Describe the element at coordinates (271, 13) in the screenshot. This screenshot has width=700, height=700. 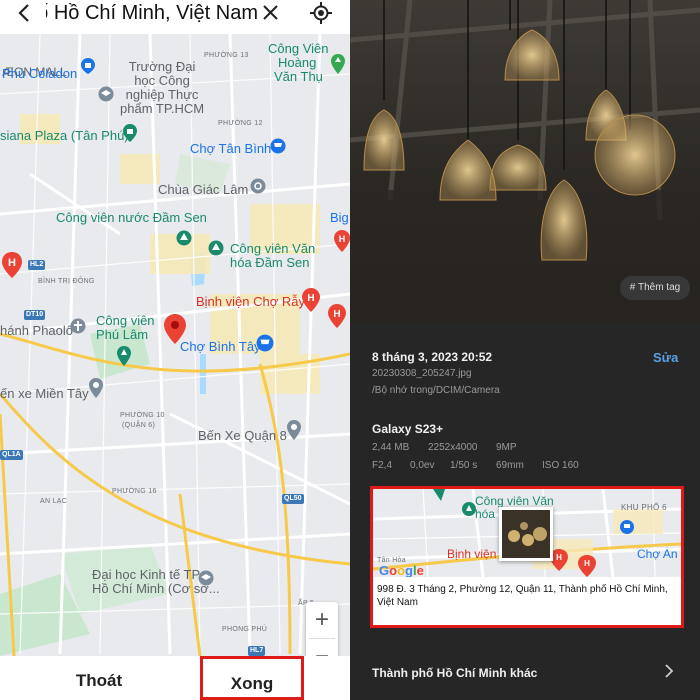
I see `close-icon` at that location.